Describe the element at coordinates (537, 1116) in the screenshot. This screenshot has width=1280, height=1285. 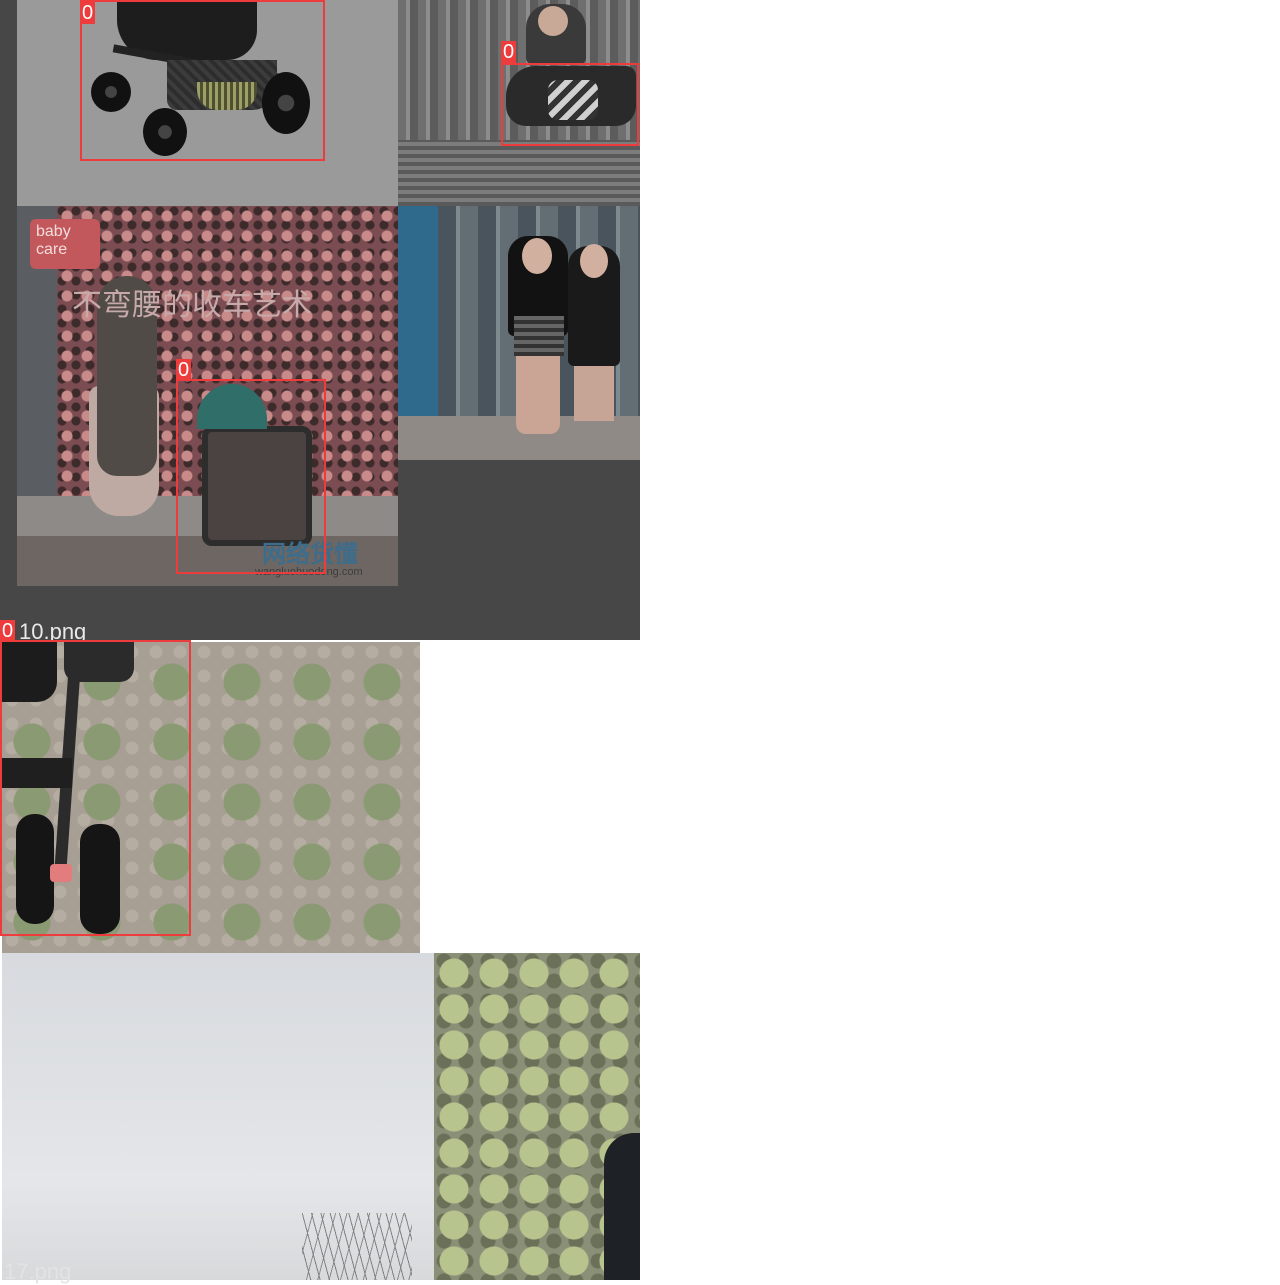
I see `tile-foliage` at that location.